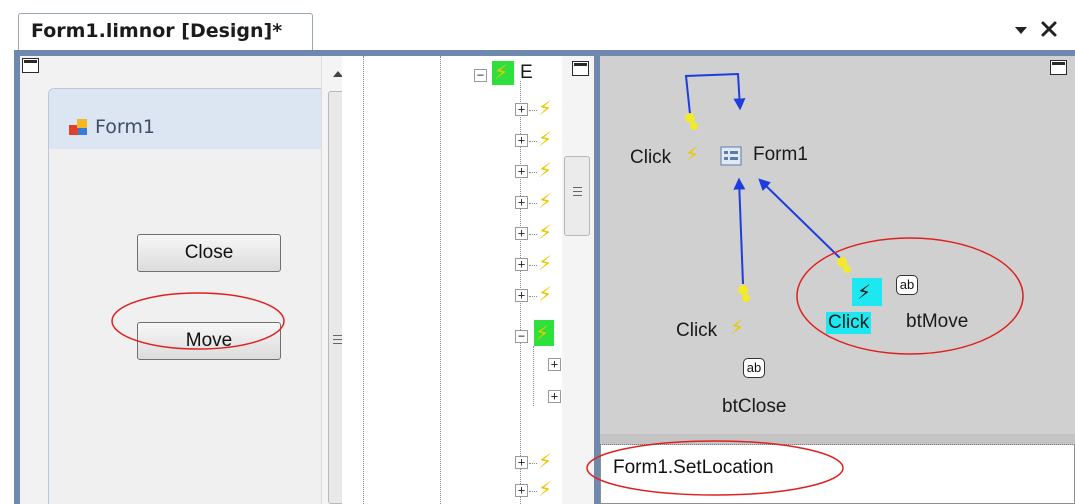 Image resolution: width=1075 pixels, height=504 pixels. What do you see at coordinates (937, 322) in the screenshot?
I see `btmove-node-label: btMove` at bounding box center [937, 322].